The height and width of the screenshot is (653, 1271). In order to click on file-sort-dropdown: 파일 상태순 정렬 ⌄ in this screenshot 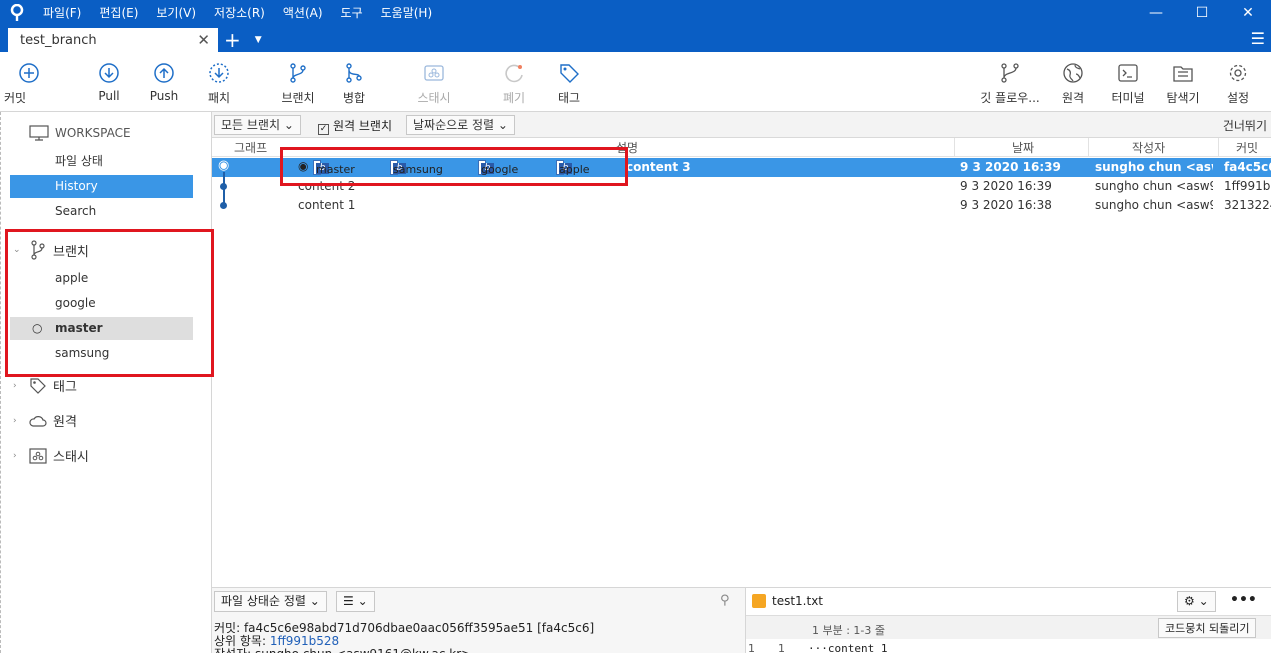, I will do `click(270, 601)`.